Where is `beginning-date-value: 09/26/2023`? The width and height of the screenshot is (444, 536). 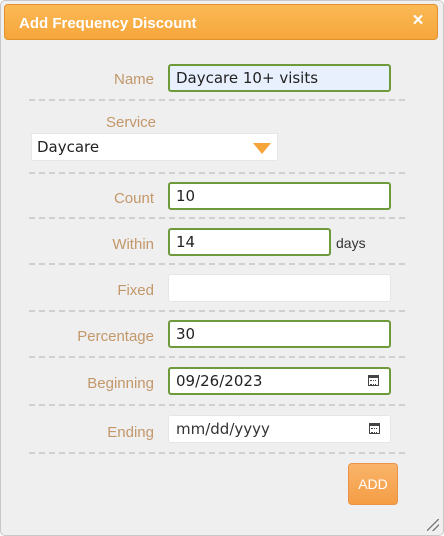
beginning-date-value: 09/26/2023 is located at coordinates (219, 381).